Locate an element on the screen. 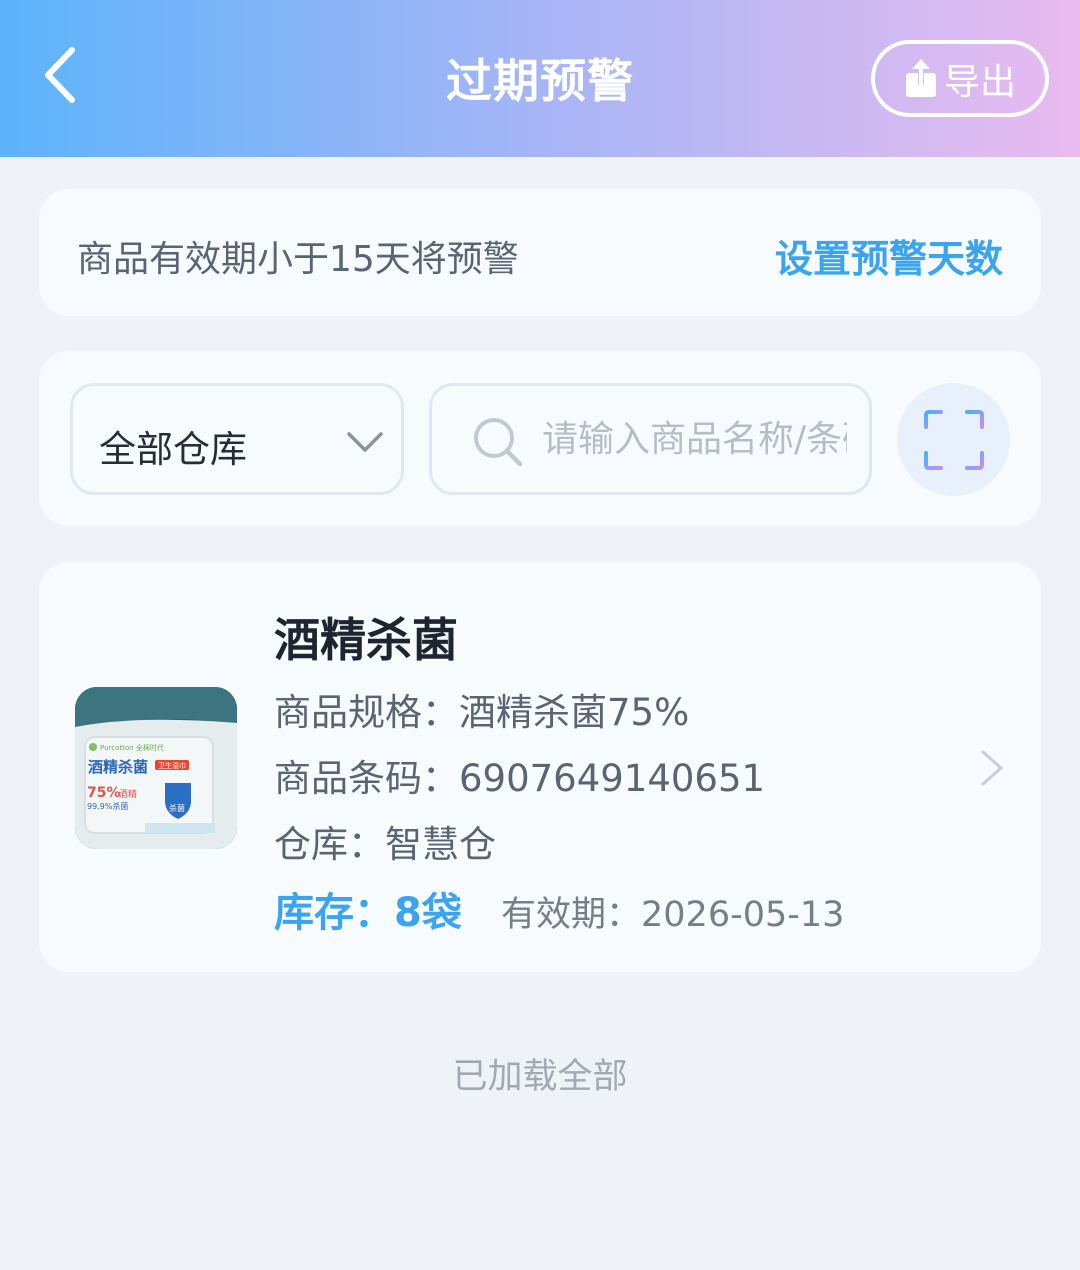 The image size is (1080, 1270). header-bar: 过期预警 导出 is located at coordinates (540, 78).